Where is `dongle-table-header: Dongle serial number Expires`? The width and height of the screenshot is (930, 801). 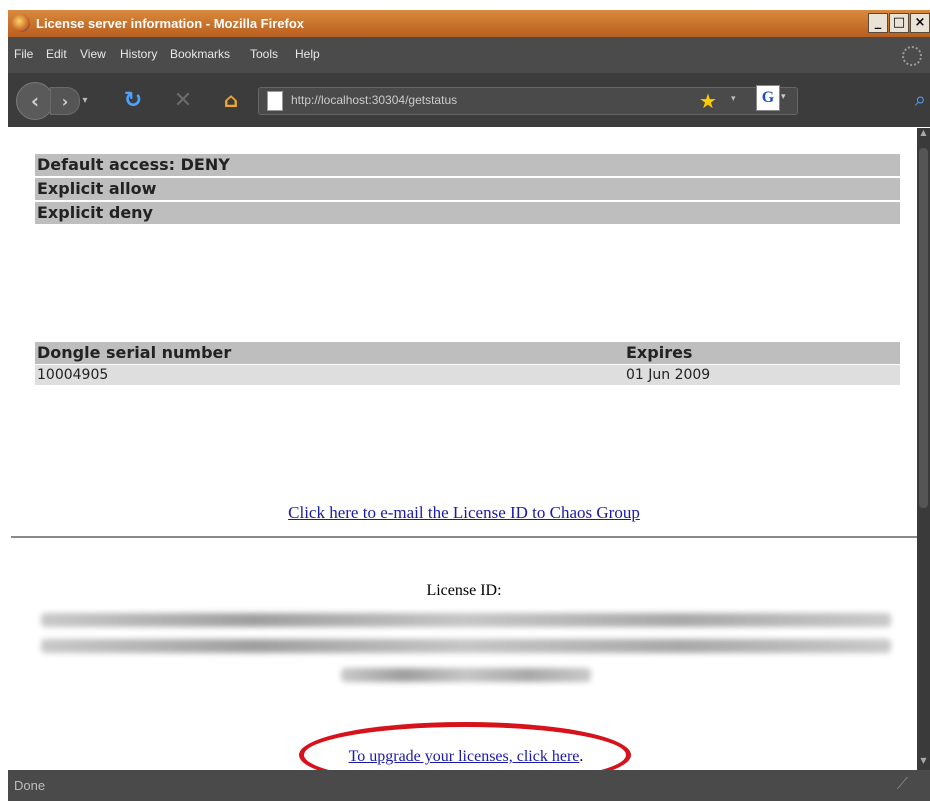
dongle-table-header: Dongle serial number Expires is located at coordinates (467, 353).